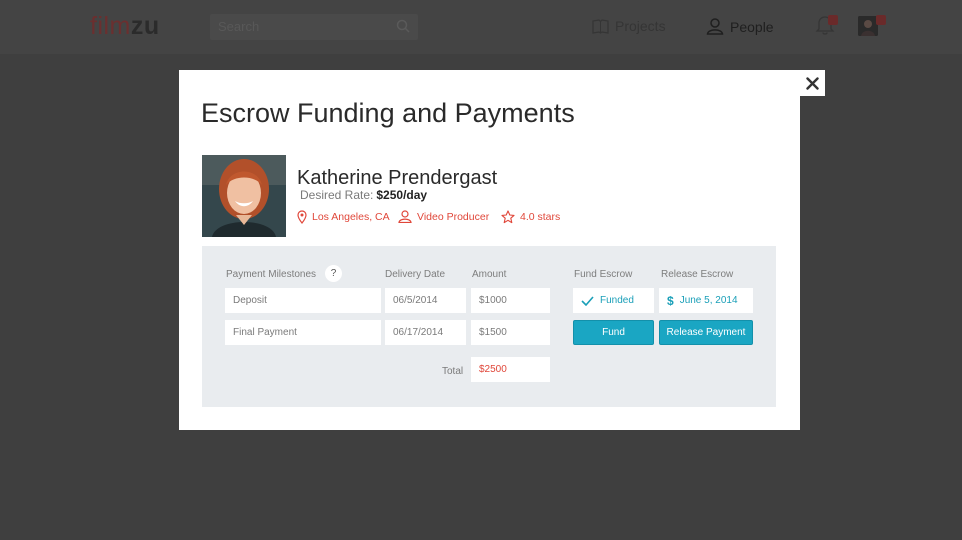 This screenshot has width=962, height=540. Describe the element at coordinates (670, 300) in the screenshot. I see `dollar-icon: $` at that location.